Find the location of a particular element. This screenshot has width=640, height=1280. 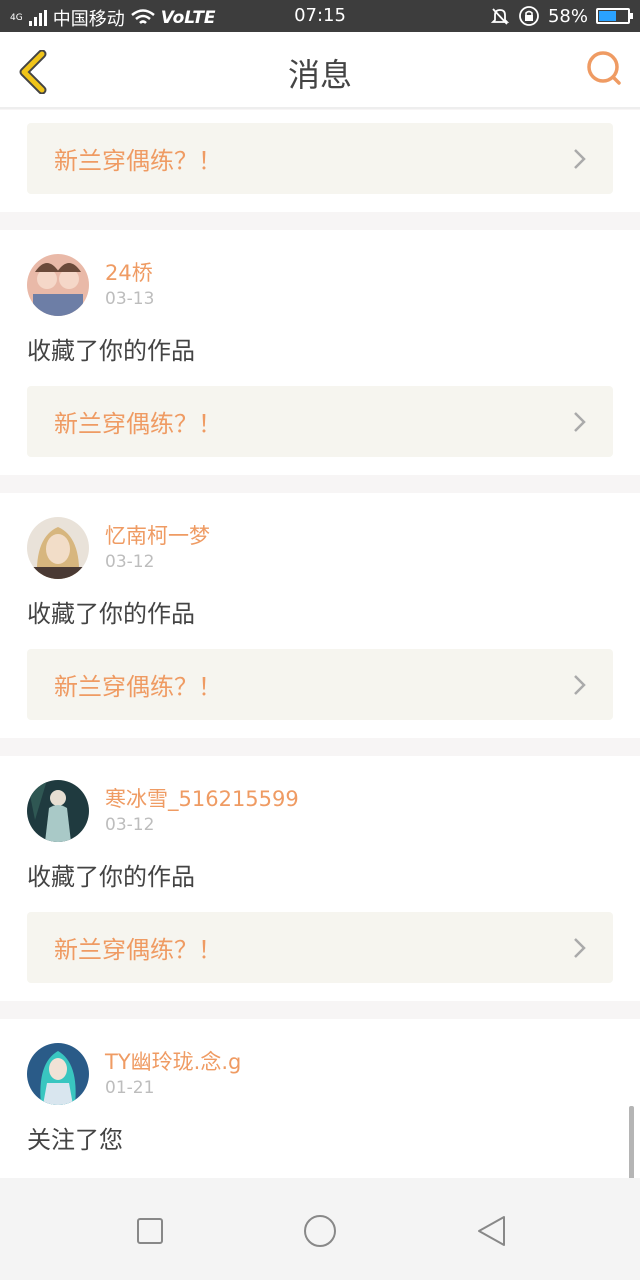

system-nav-bar is located at coordinates (320, 1229).